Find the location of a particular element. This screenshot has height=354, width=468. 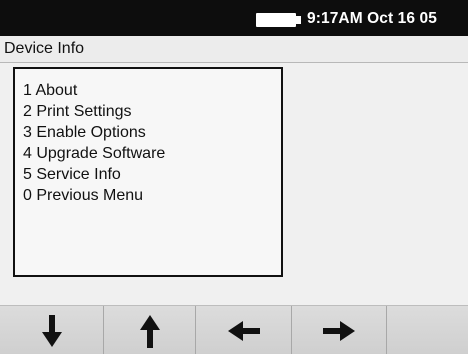

battery-tip is located at coordinates (298, 20).